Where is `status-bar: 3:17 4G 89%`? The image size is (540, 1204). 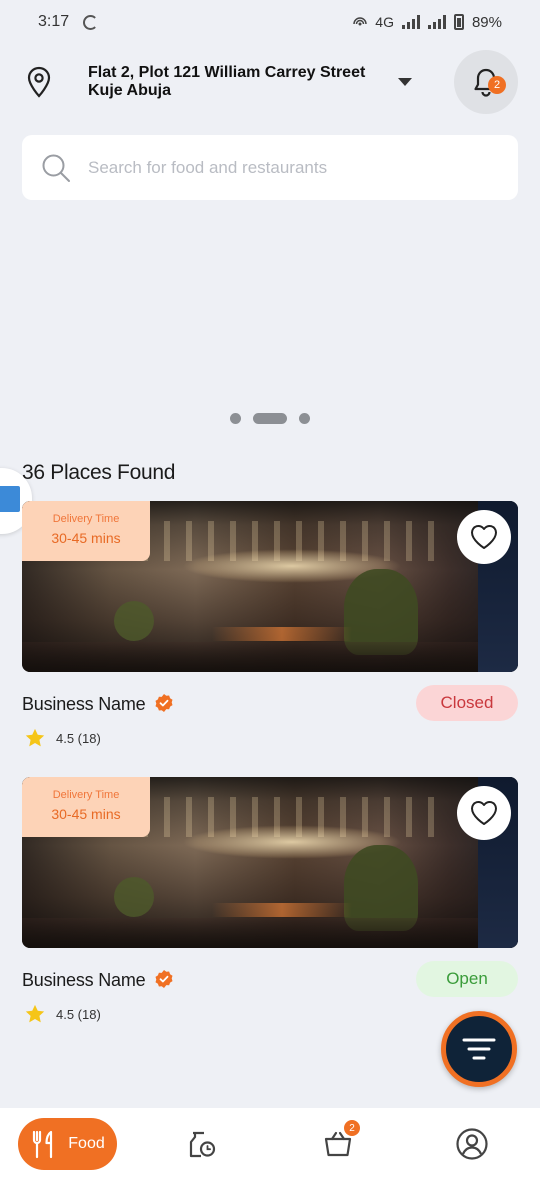 status-bar: 3:17 4G 89% is located at coordinates (270, 22).